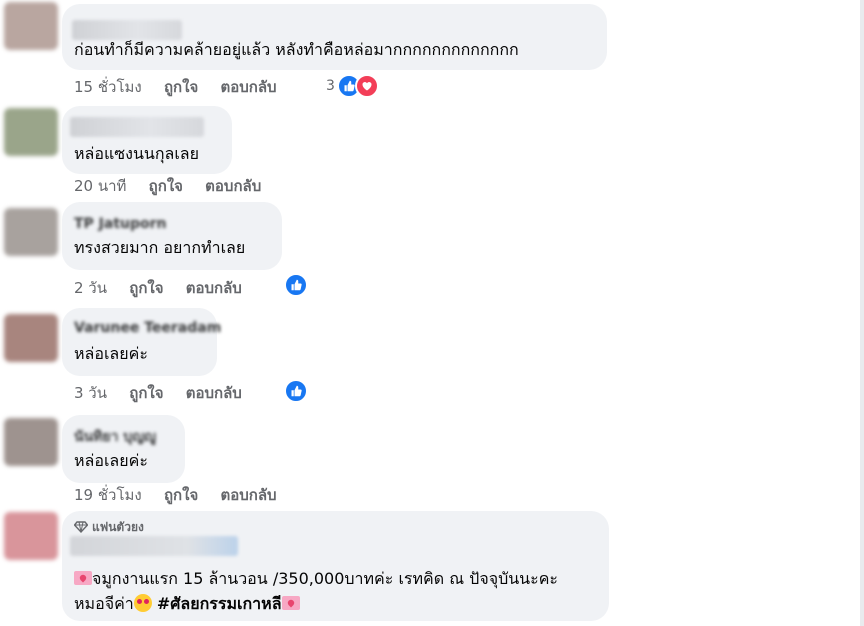  Describe the element at coordinates (100, 186) in the screenshot. I see `comment-time: 20 นาที` at that location.